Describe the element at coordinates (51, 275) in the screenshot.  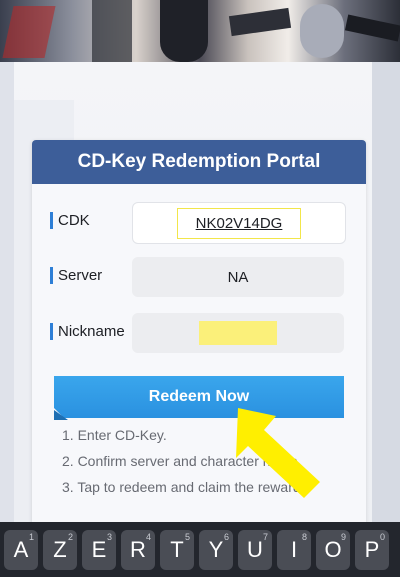
I see `server-accent-bar` at that location.